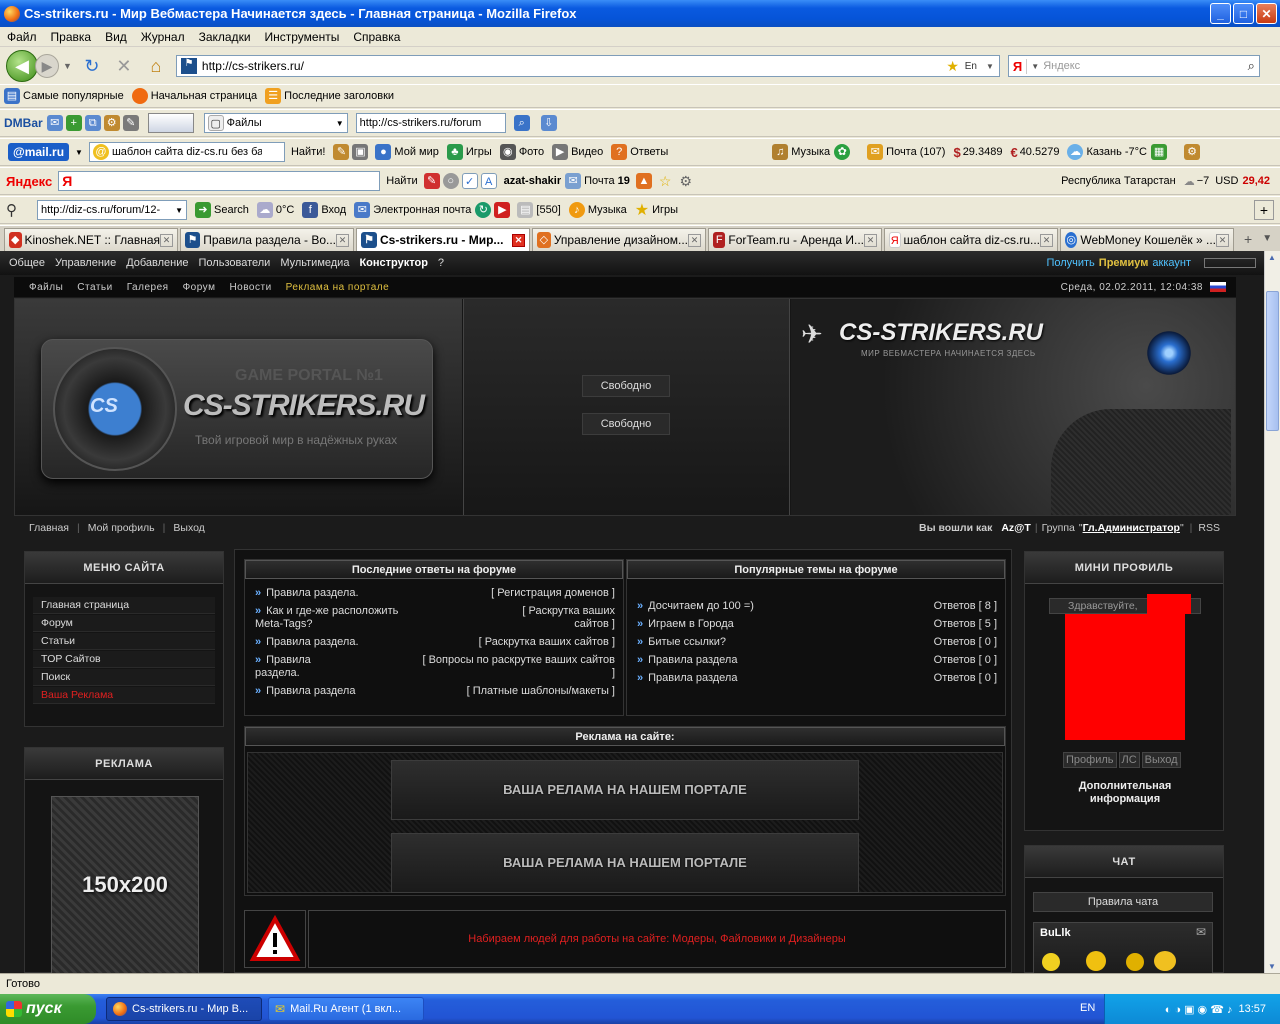  What do you see at coordinates (1125, 793) in the screenshot?
I see `more-info-link: Дополнительная информация` at bounding box center [1125, 793].